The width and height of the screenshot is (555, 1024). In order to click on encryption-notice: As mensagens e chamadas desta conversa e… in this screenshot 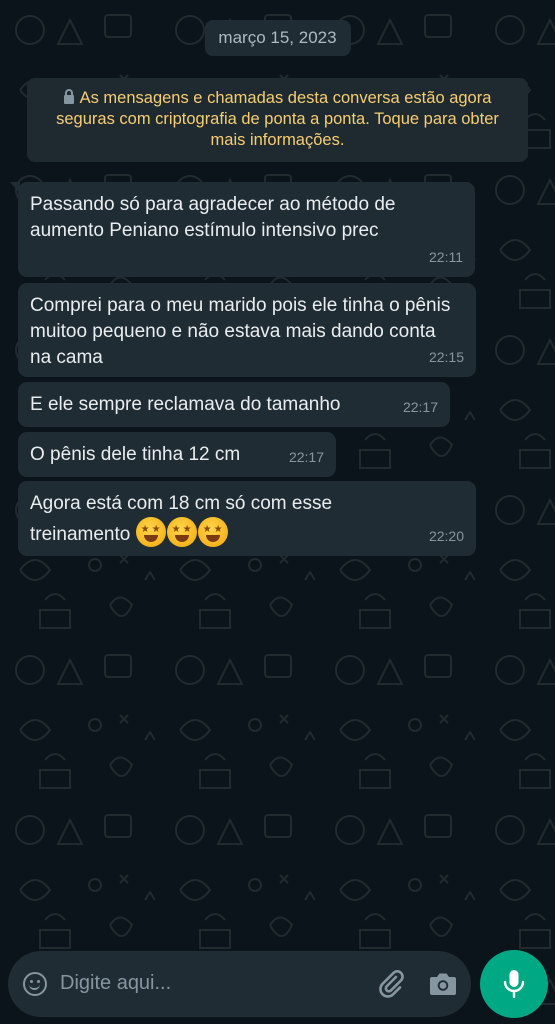, I will do `click(277, 120)`.